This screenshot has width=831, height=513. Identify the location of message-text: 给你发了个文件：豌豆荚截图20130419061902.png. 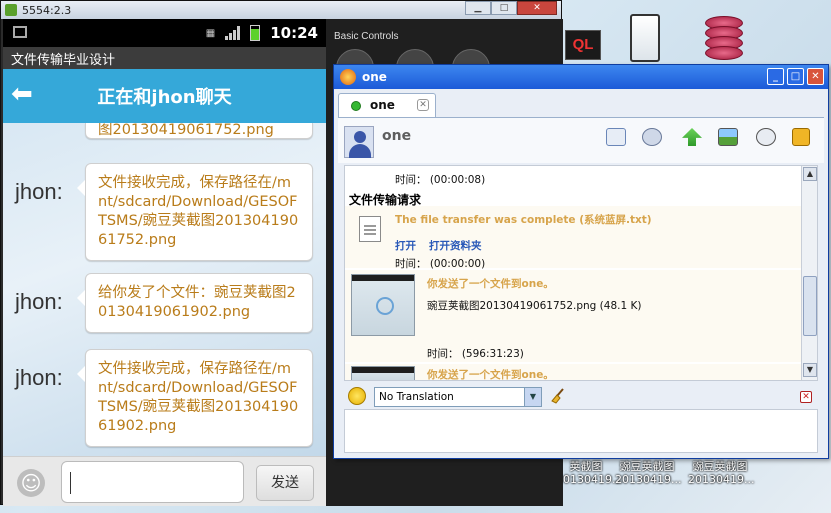
(197, 302).